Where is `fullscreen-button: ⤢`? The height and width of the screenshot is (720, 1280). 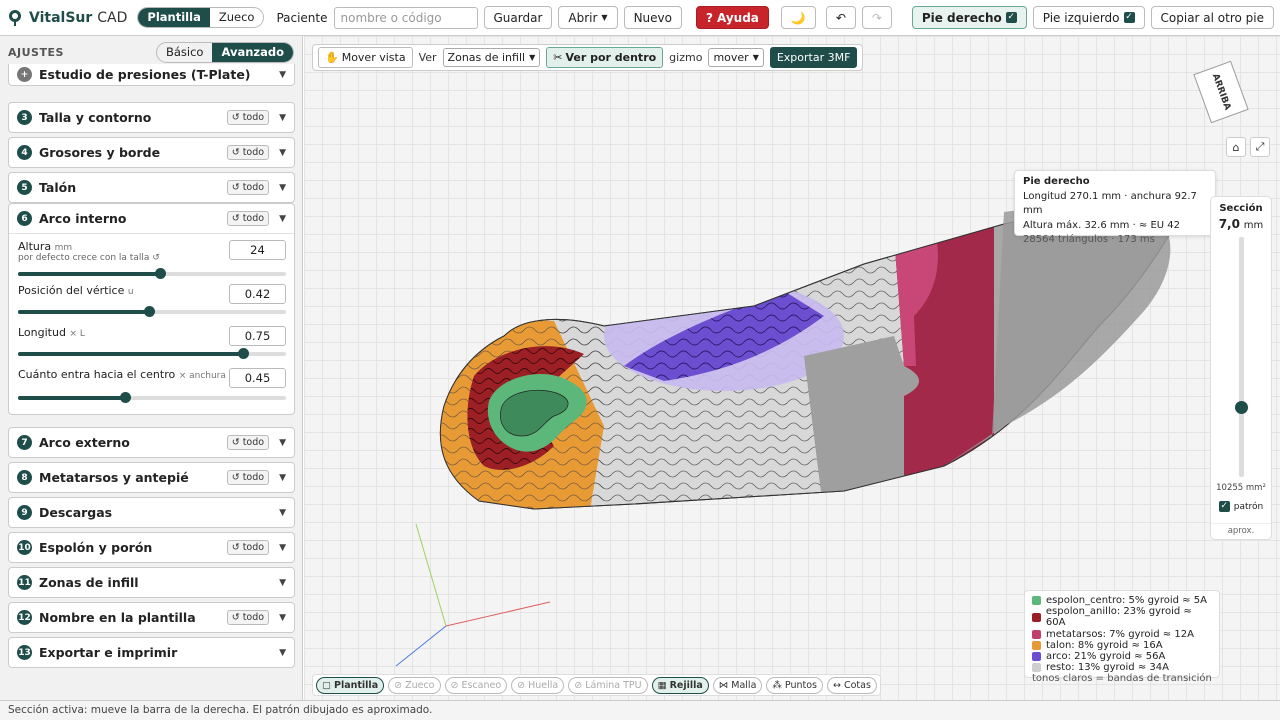
fullscreen-button: ⤢ is located at coordinates (1260, 147).